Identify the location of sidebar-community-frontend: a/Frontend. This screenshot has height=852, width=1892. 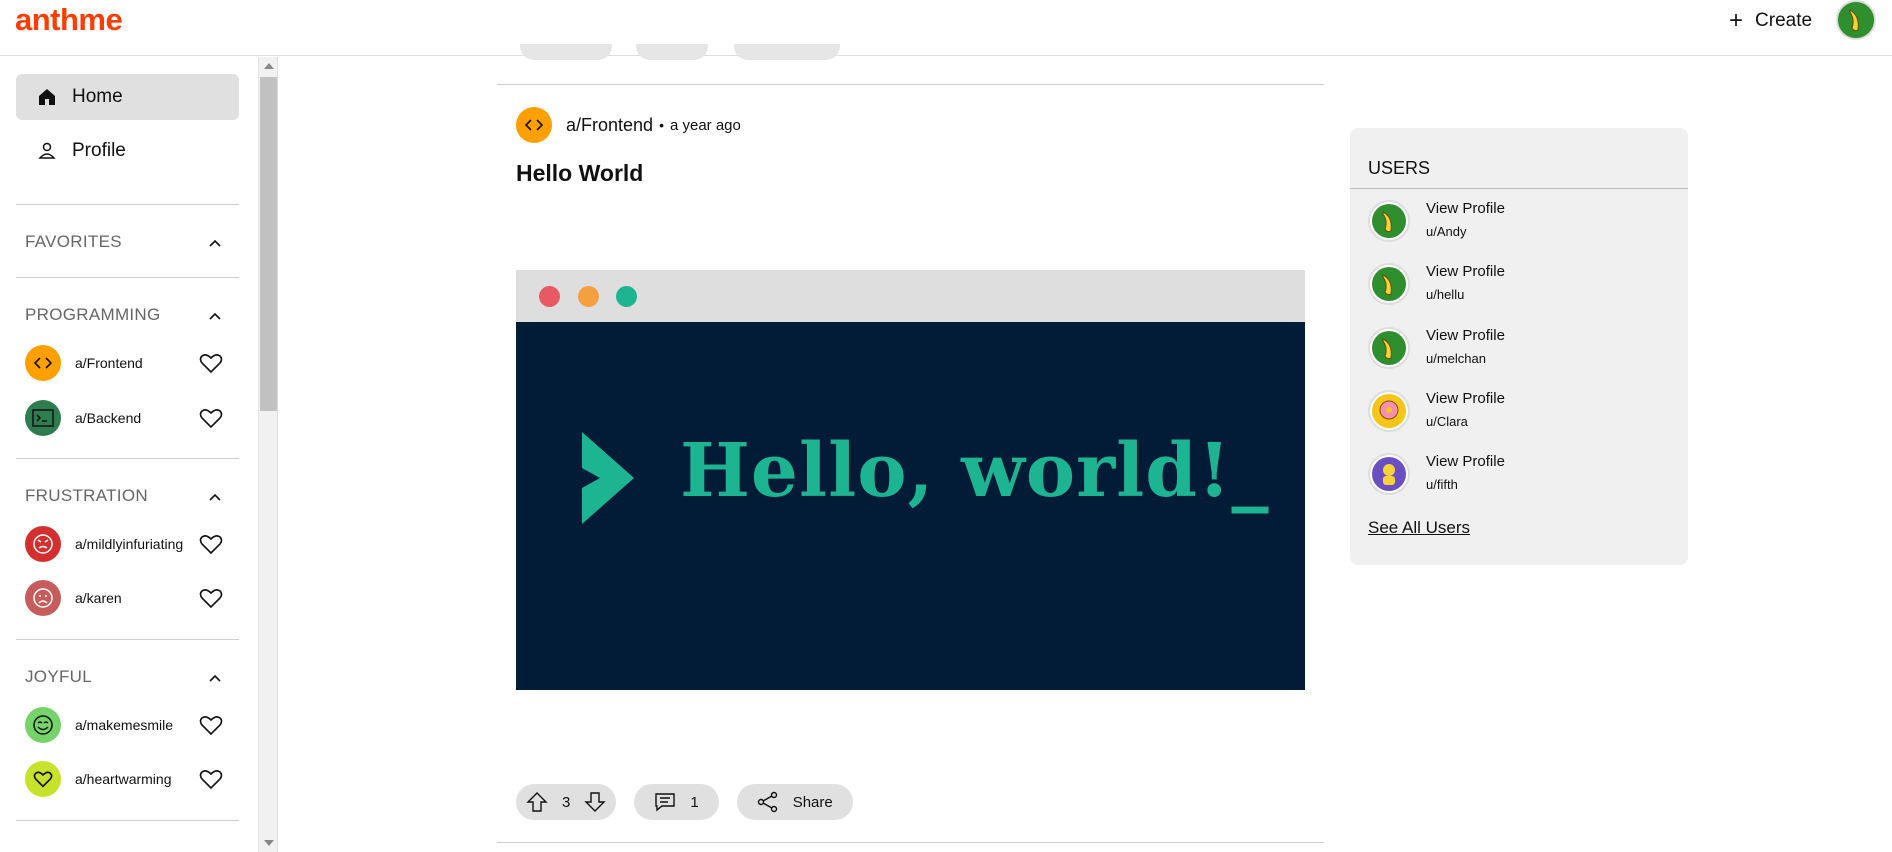
(135, 363).